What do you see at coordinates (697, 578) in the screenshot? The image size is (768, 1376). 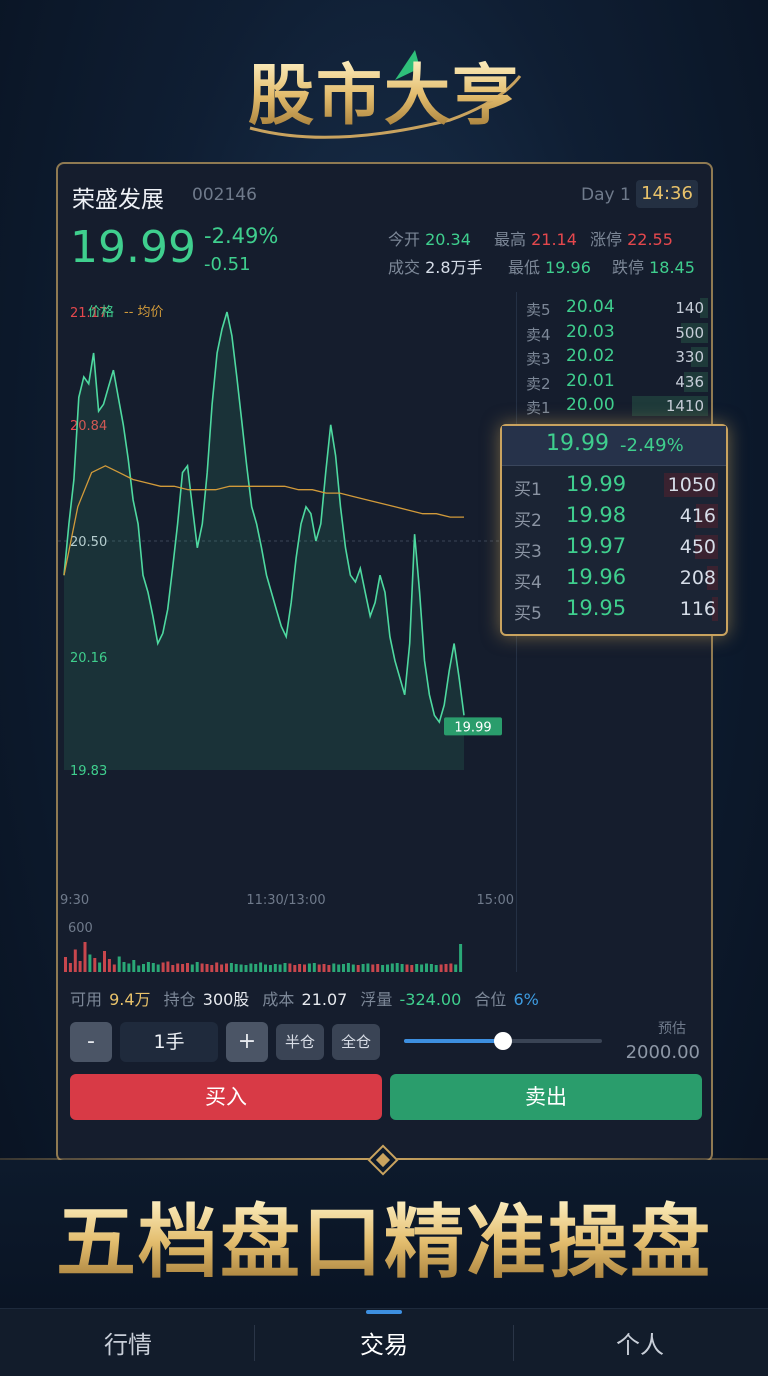 I see `bid-volume: 208` at bounding box center [697, 578].